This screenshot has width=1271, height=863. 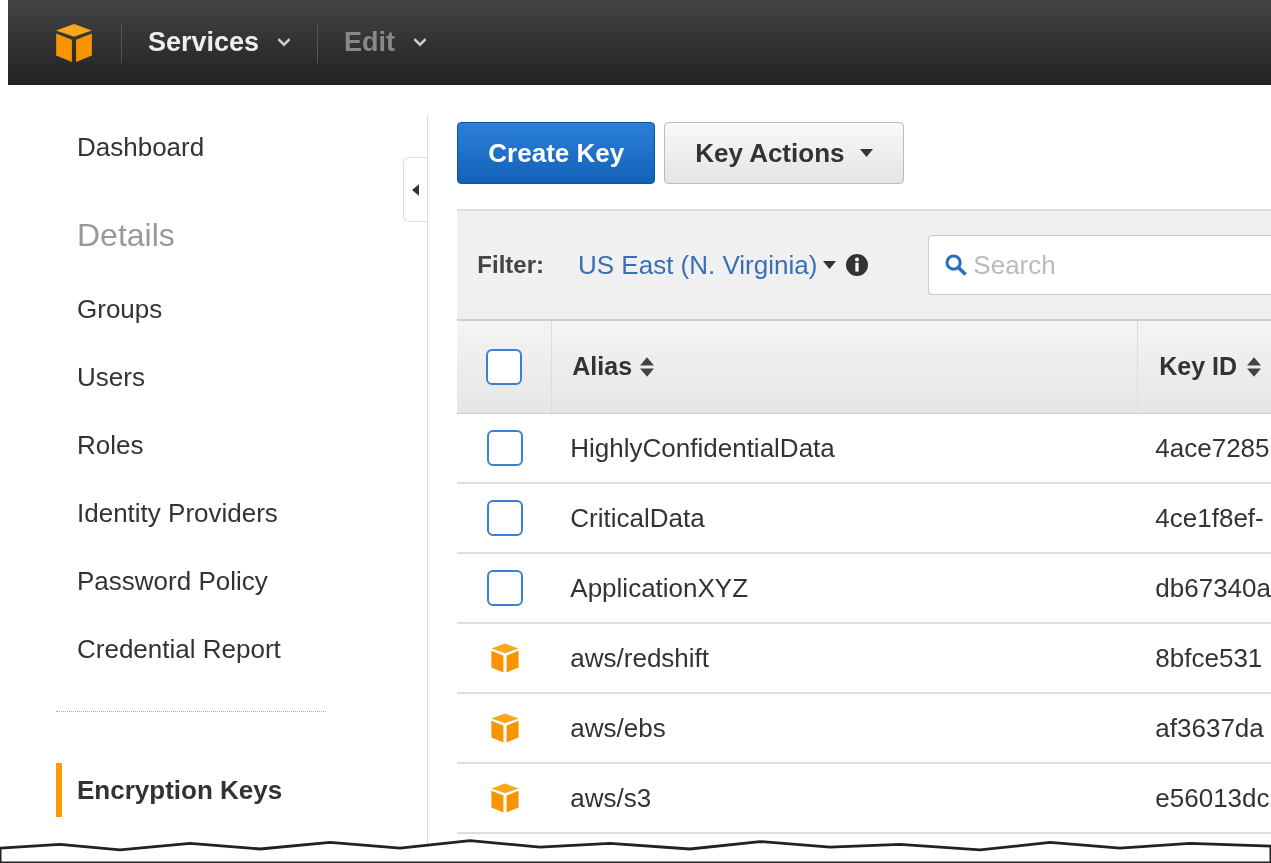 I want to click on sidebar-item: Credential Report, so click(x=179, y=649).